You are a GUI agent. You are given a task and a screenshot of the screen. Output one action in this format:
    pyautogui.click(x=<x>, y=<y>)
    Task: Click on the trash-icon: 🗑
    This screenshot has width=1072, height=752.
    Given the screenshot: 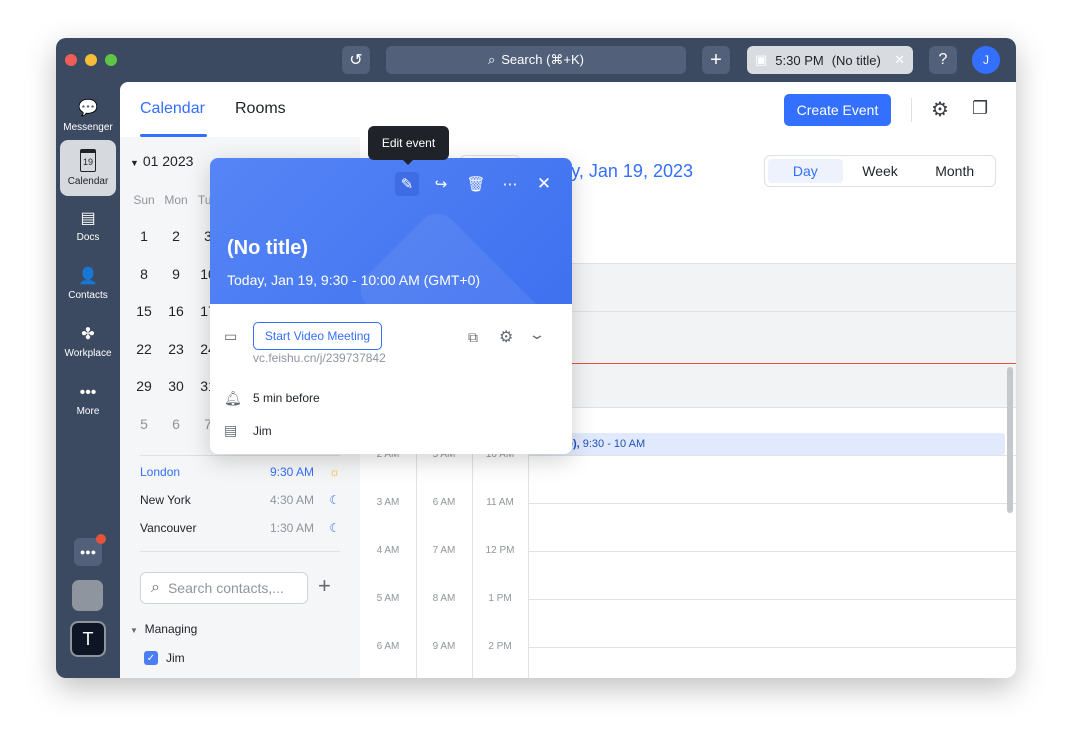 What is the action you would take?
    pyautogui.click(x=476, y=184)
    